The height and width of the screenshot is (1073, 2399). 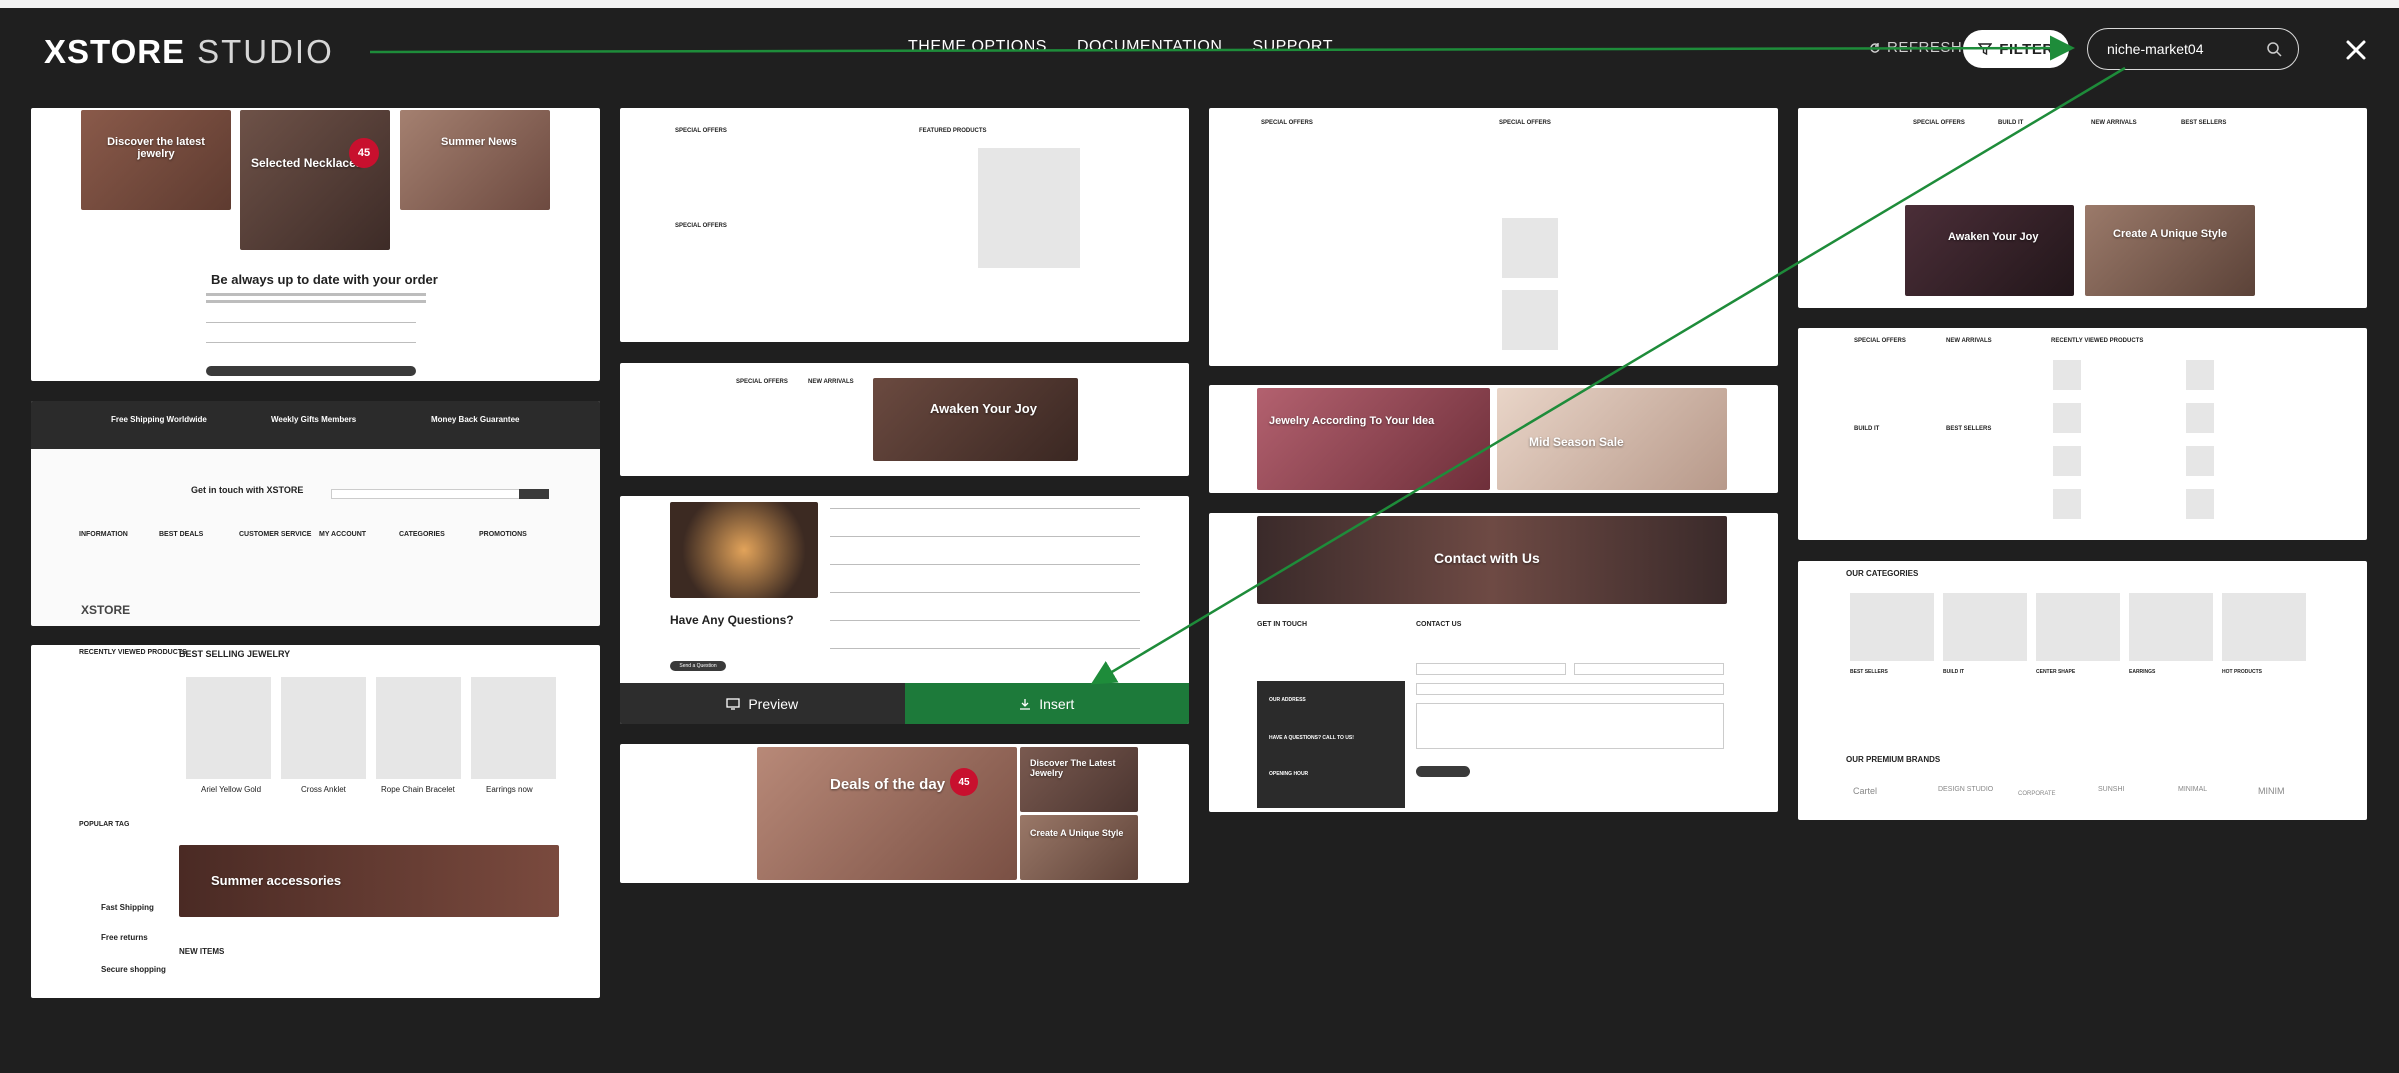 I want to click on popular-tag-title: POPULAR TAG, so click(x=104, y=824).